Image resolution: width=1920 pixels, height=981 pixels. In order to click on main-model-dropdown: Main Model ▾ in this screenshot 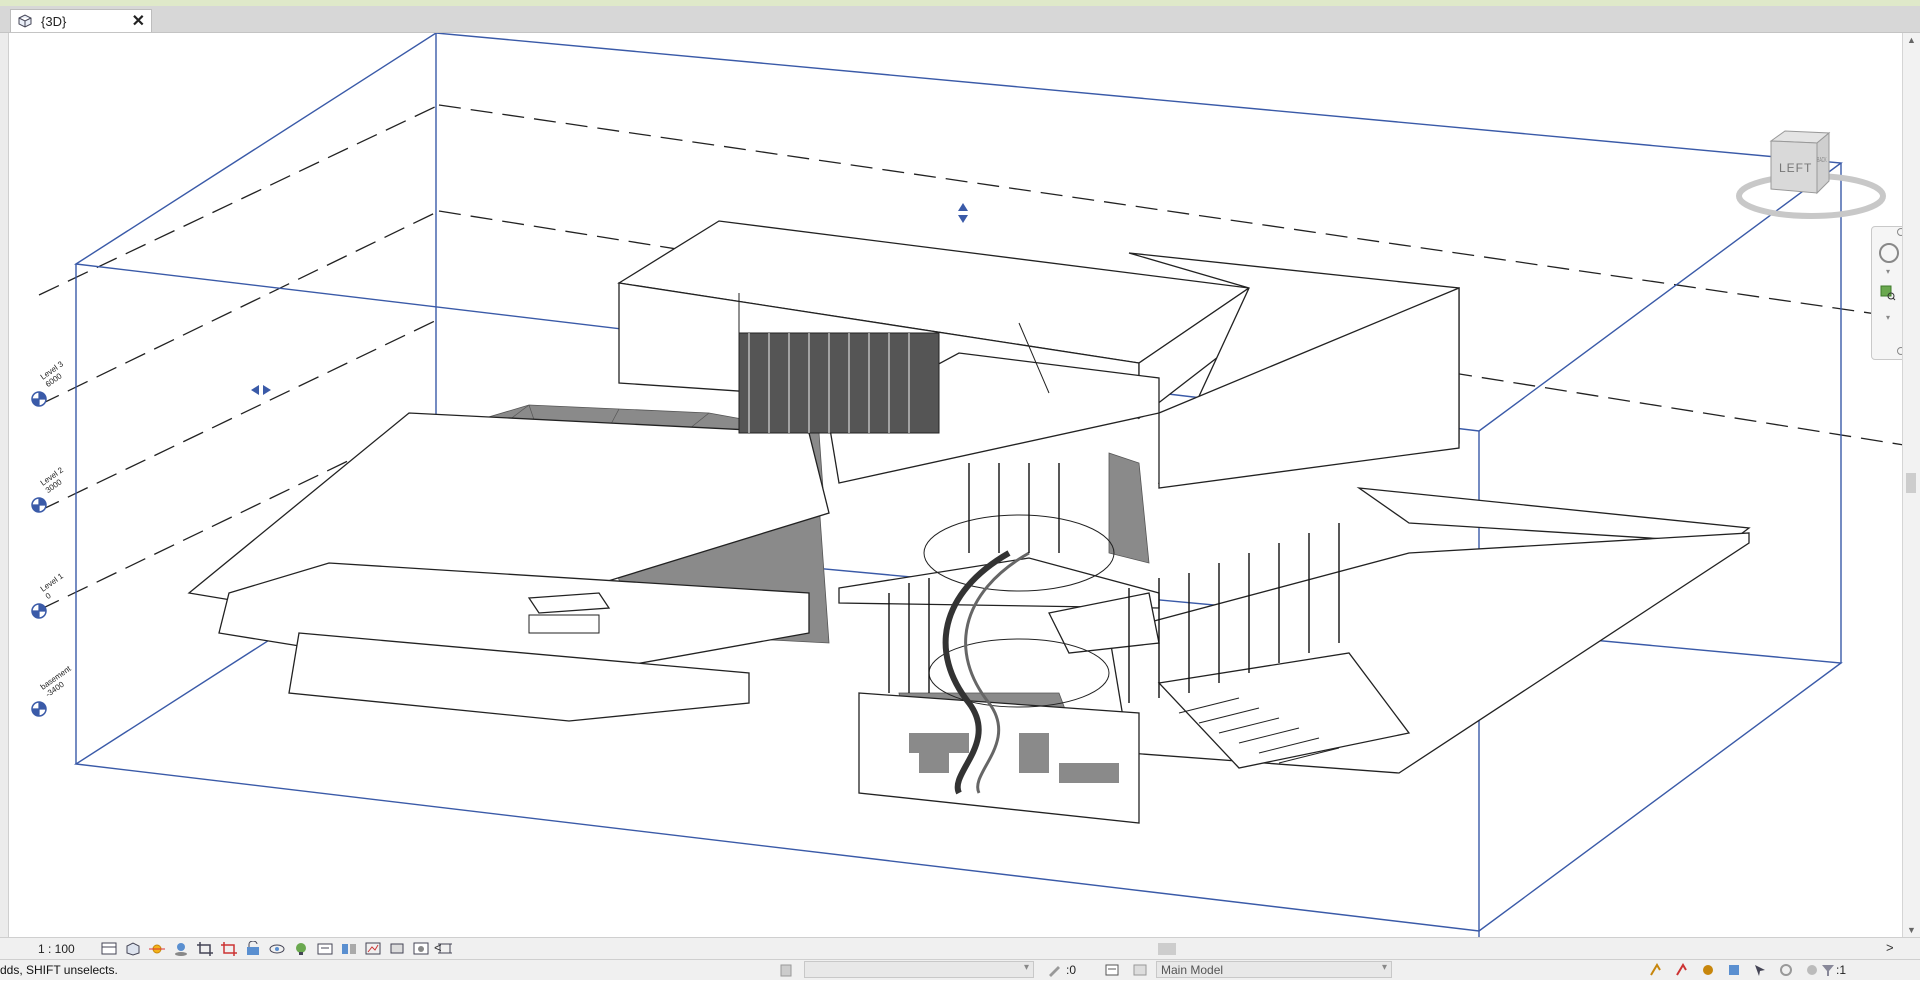, I will do `click(1274, 969)`.